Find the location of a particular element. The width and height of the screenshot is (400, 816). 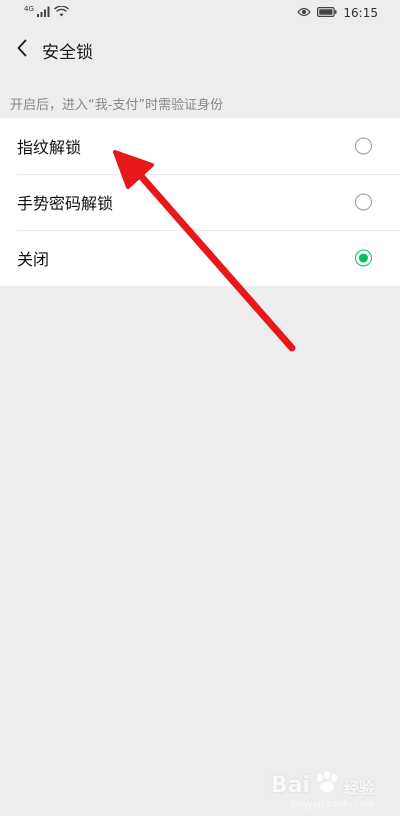

signal-icon is located at coordinates (43, 13).